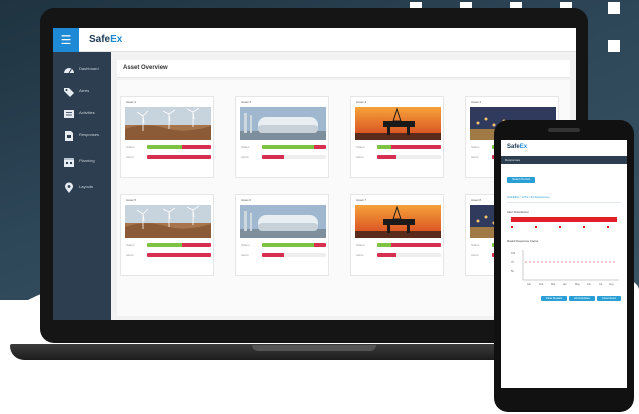 This screenshot has width=639, height=414. I want to click on oil-rig-image, so click(398, 221).